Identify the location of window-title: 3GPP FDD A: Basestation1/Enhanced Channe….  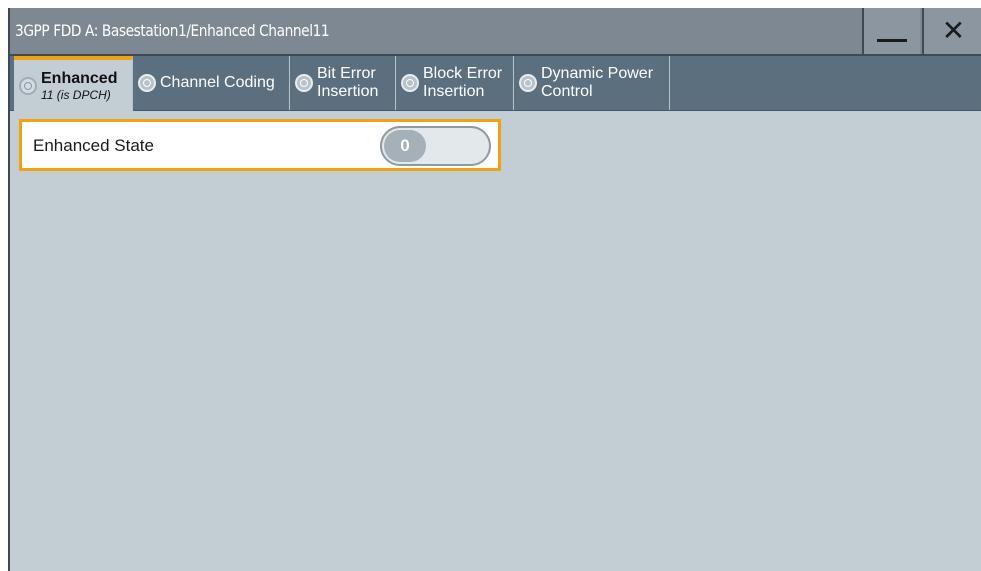
(172, 30).